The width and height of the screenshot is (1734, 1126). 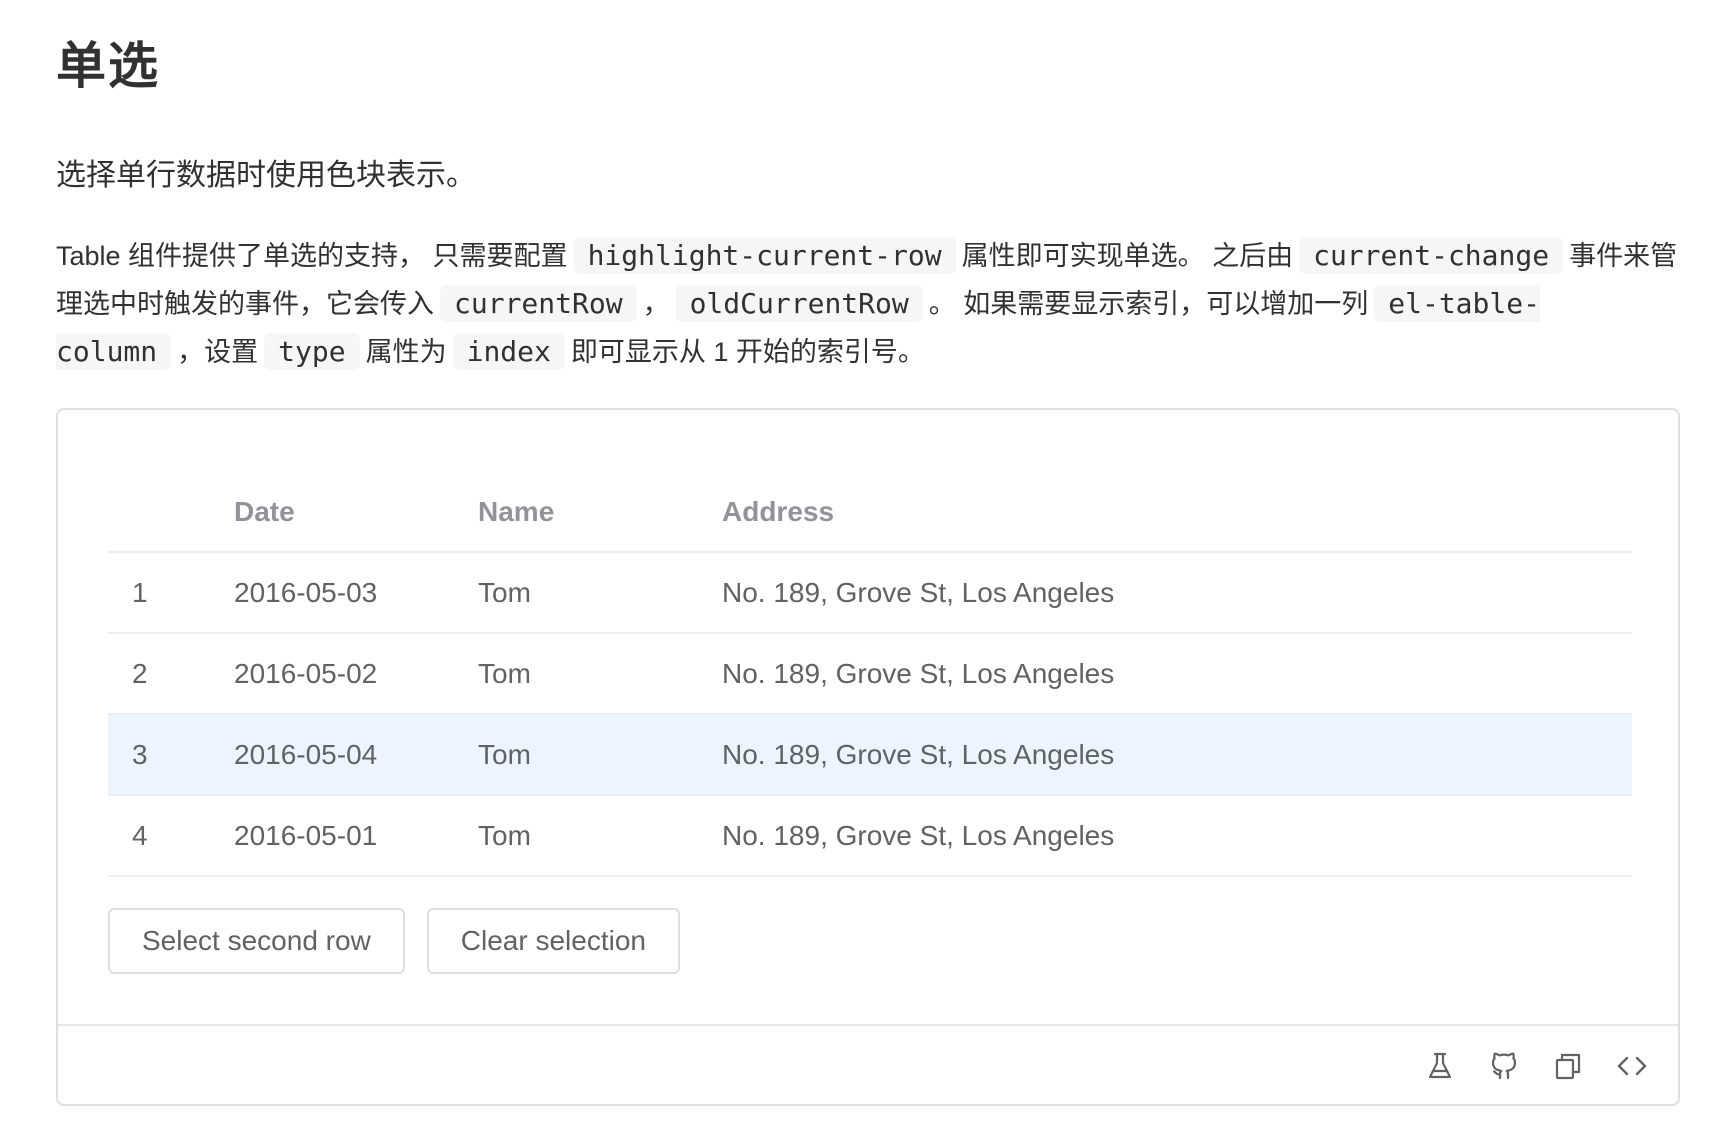 I want to click on copy-icon, so click(x=1568, y=1066).